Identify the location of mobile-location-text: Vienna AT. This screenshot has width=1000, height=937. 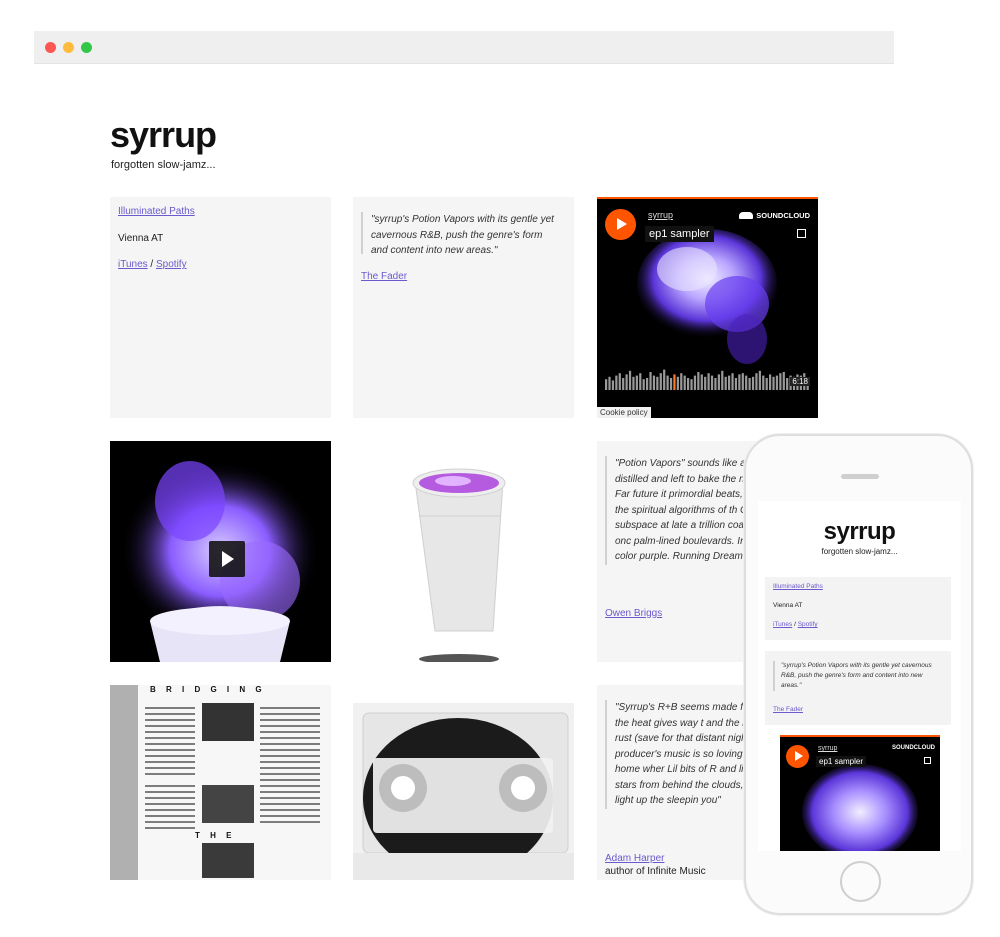
(788, 605).